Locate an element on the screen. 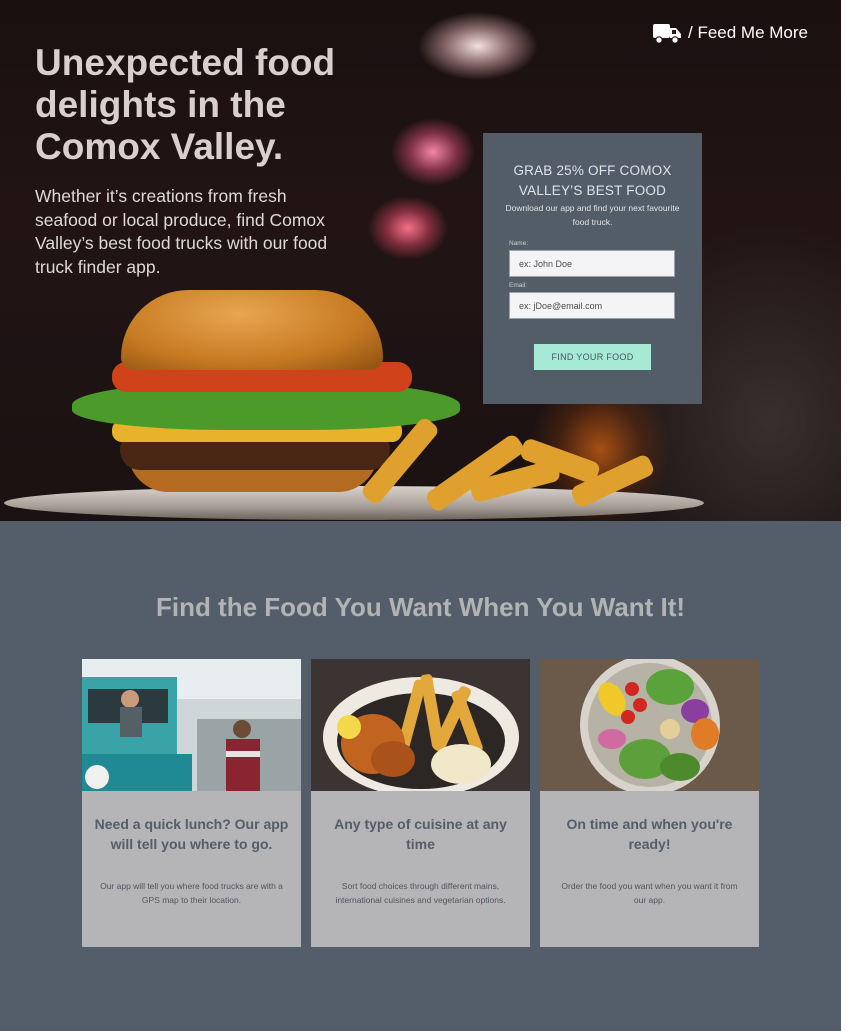 This screenshot has height=1031, width=847. find-your-food-button: FIND YOUR FOOD is located at coordinates (592, 357).